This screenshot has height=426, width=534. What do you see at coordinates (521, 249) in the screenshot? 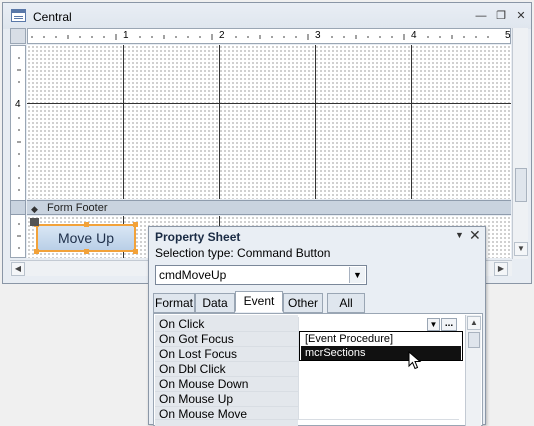
I see `scroll-down-icon: ▼` at bounding box center [521, 249].